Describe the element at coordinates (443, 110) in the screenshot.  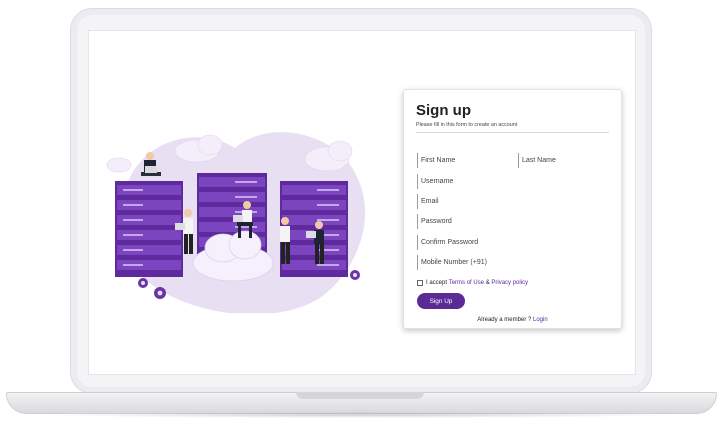
I see `form-title: Sign up` at that location.